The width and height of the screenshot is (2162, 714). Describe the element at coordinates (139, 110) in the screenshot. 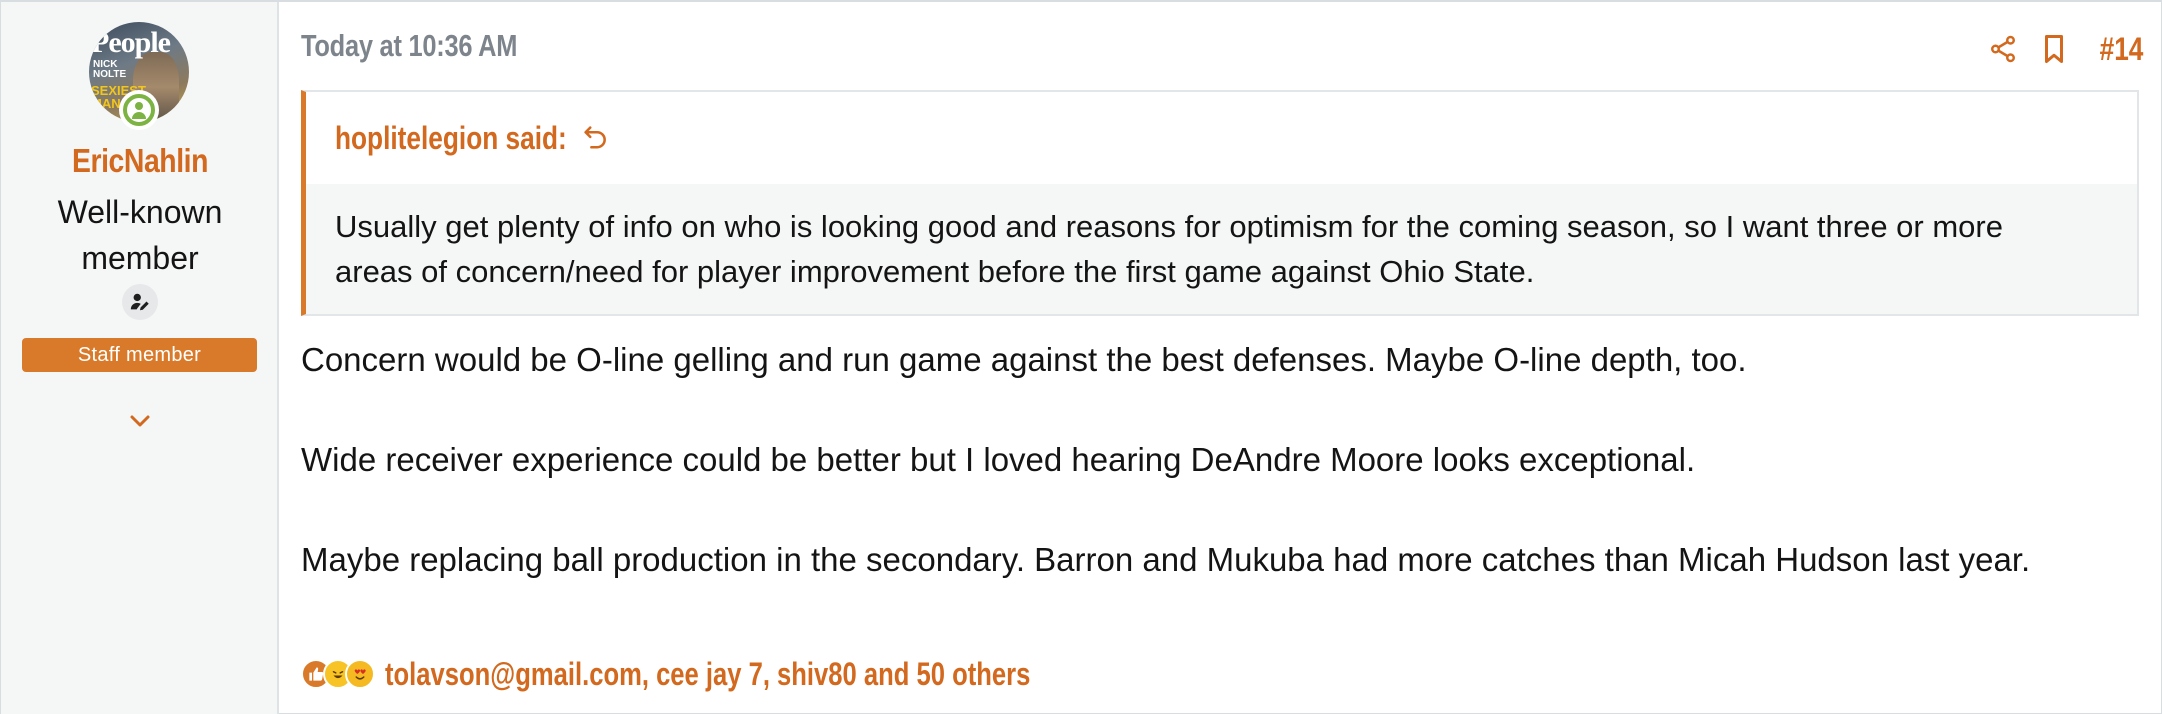

I see `online-status-icon` at that location.